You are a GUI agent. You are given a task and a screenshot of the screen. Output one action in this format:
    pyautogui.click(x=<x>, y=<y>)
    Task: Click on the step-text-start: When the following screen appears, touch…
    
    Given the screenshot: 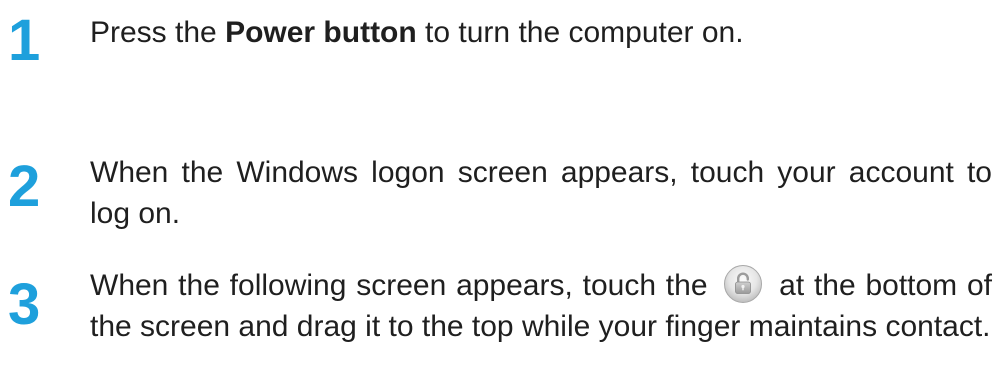 What is the action you would take?
    pyautogui.click(x=404, y=285)
    